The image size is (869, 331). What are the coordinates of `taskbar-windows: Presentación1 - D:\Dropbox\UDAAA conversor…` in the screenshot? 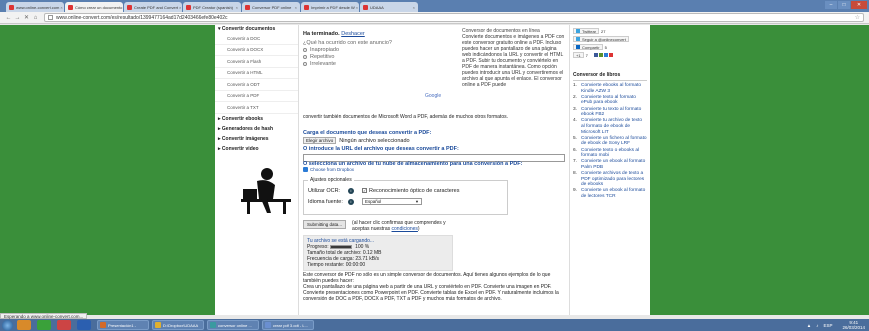 It's located at (207, 325).